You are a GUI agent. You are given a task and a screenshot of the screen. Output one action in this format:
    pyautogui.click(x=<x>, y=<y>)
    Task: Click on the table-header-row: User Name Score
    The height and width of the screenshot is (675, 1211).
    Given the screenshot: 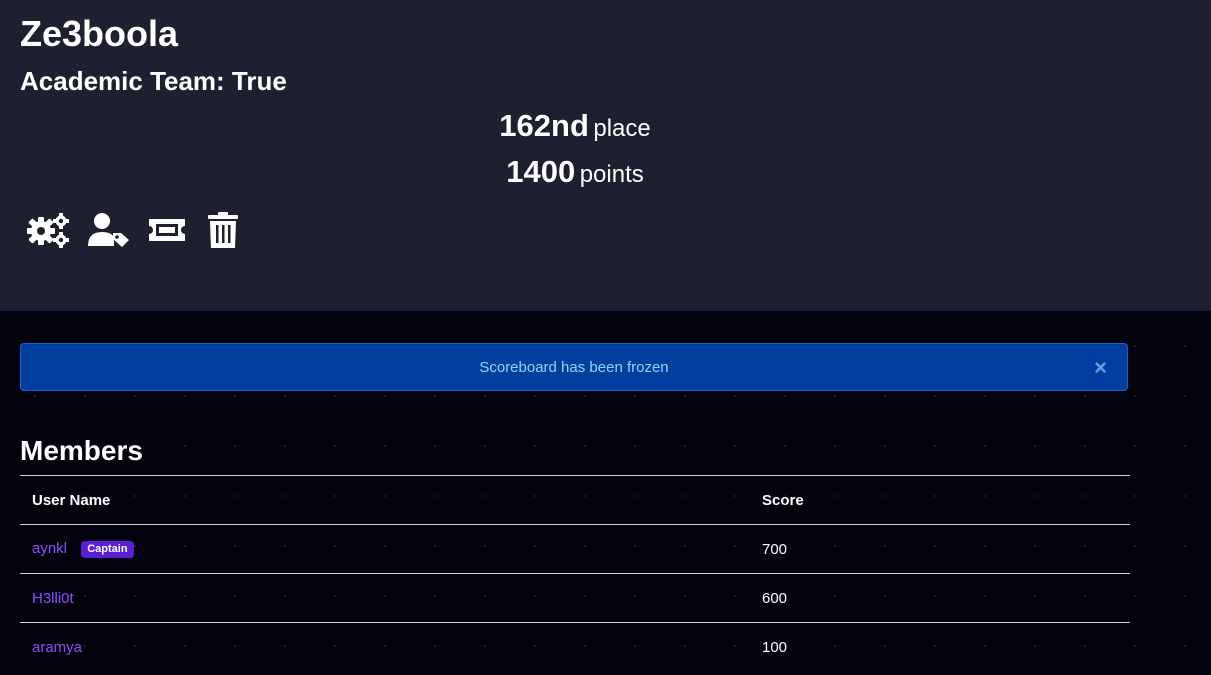 What is the action you would take?
    pyautogui.click(x=575, y=500)
    